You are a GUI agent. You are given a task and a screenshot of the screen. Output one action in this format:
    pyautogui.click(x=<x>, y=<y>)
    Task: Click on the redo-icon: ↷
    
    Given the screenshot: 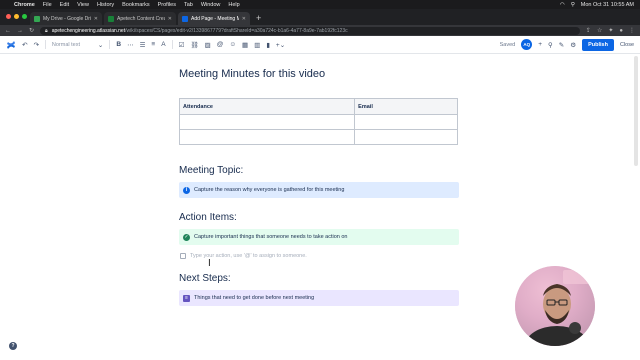 What is the action you would take?
    pyautogui.click(x=35, y=45)
    